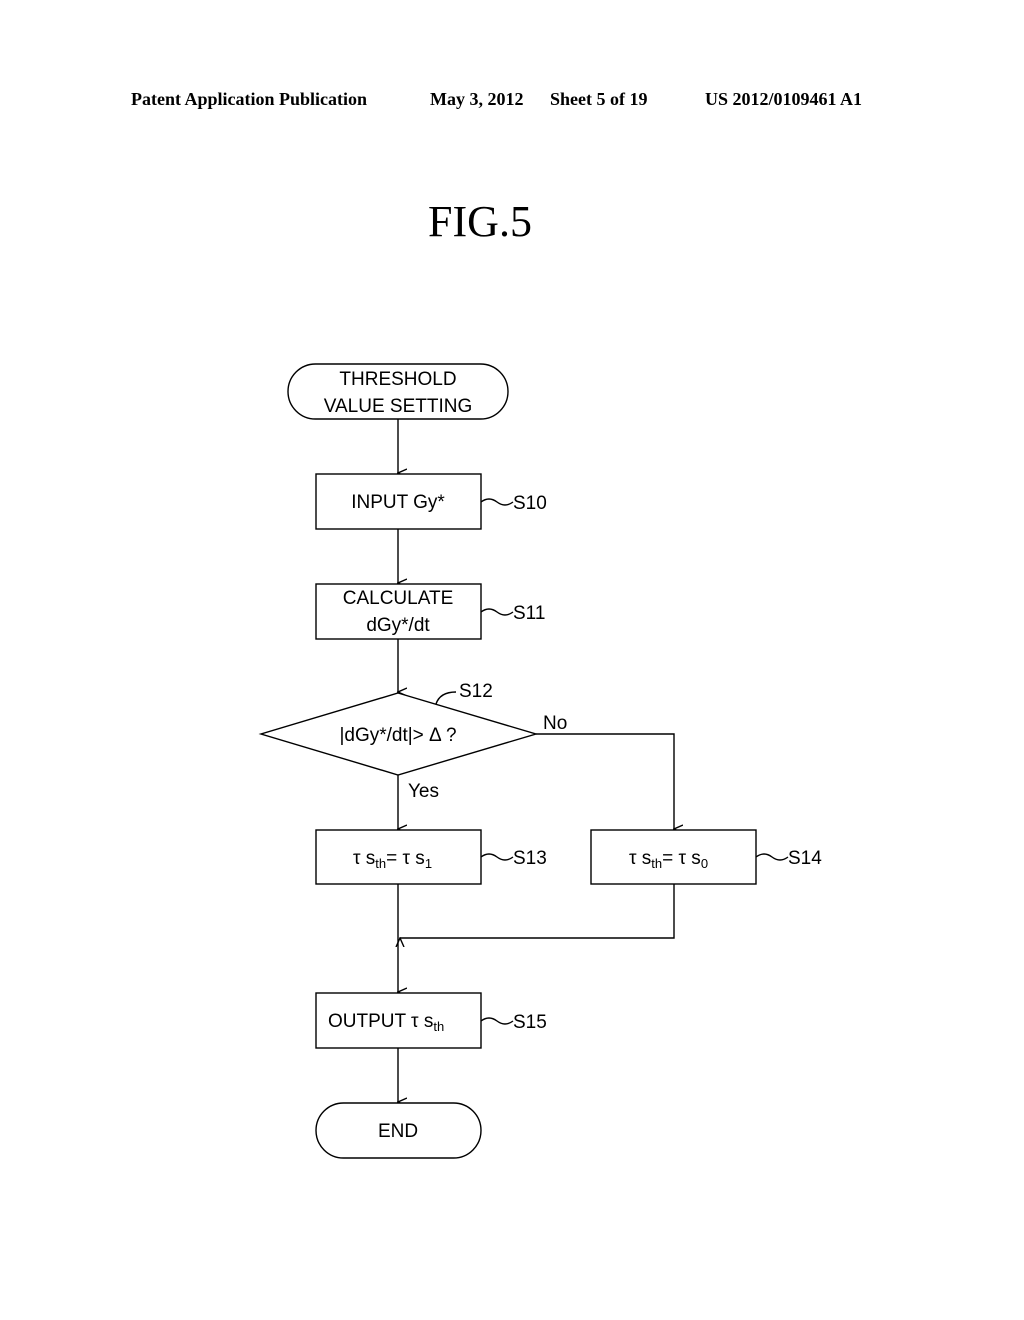  I want to click on s14-rhs-sub: 0, so click(704, 863).